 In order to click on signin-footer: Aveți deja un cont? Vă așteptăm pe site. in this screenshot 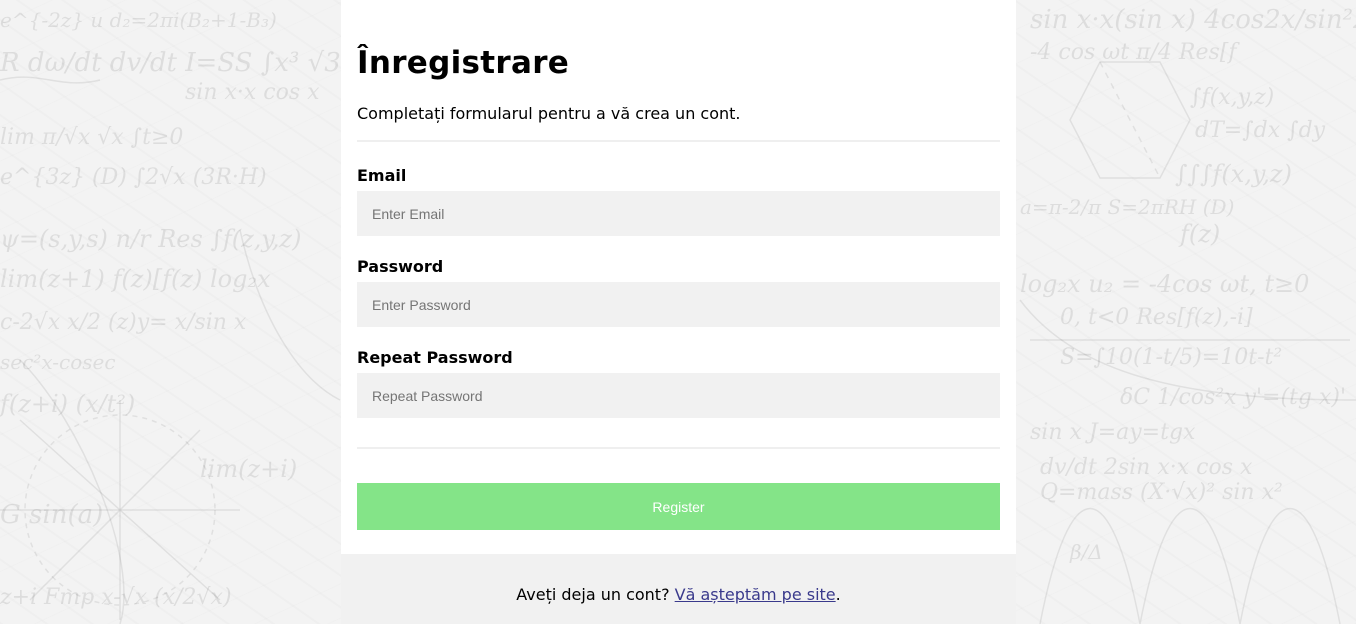, I will do `click(678, 589)`.